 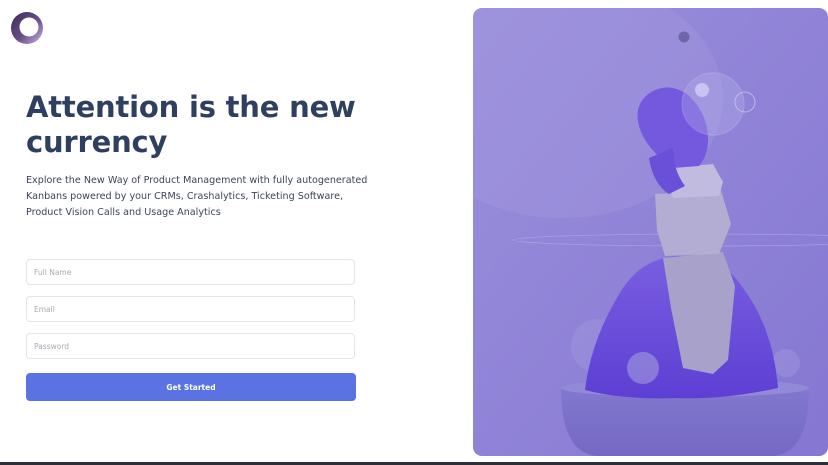 I want to click on password-field, so click(x=190, y=346).